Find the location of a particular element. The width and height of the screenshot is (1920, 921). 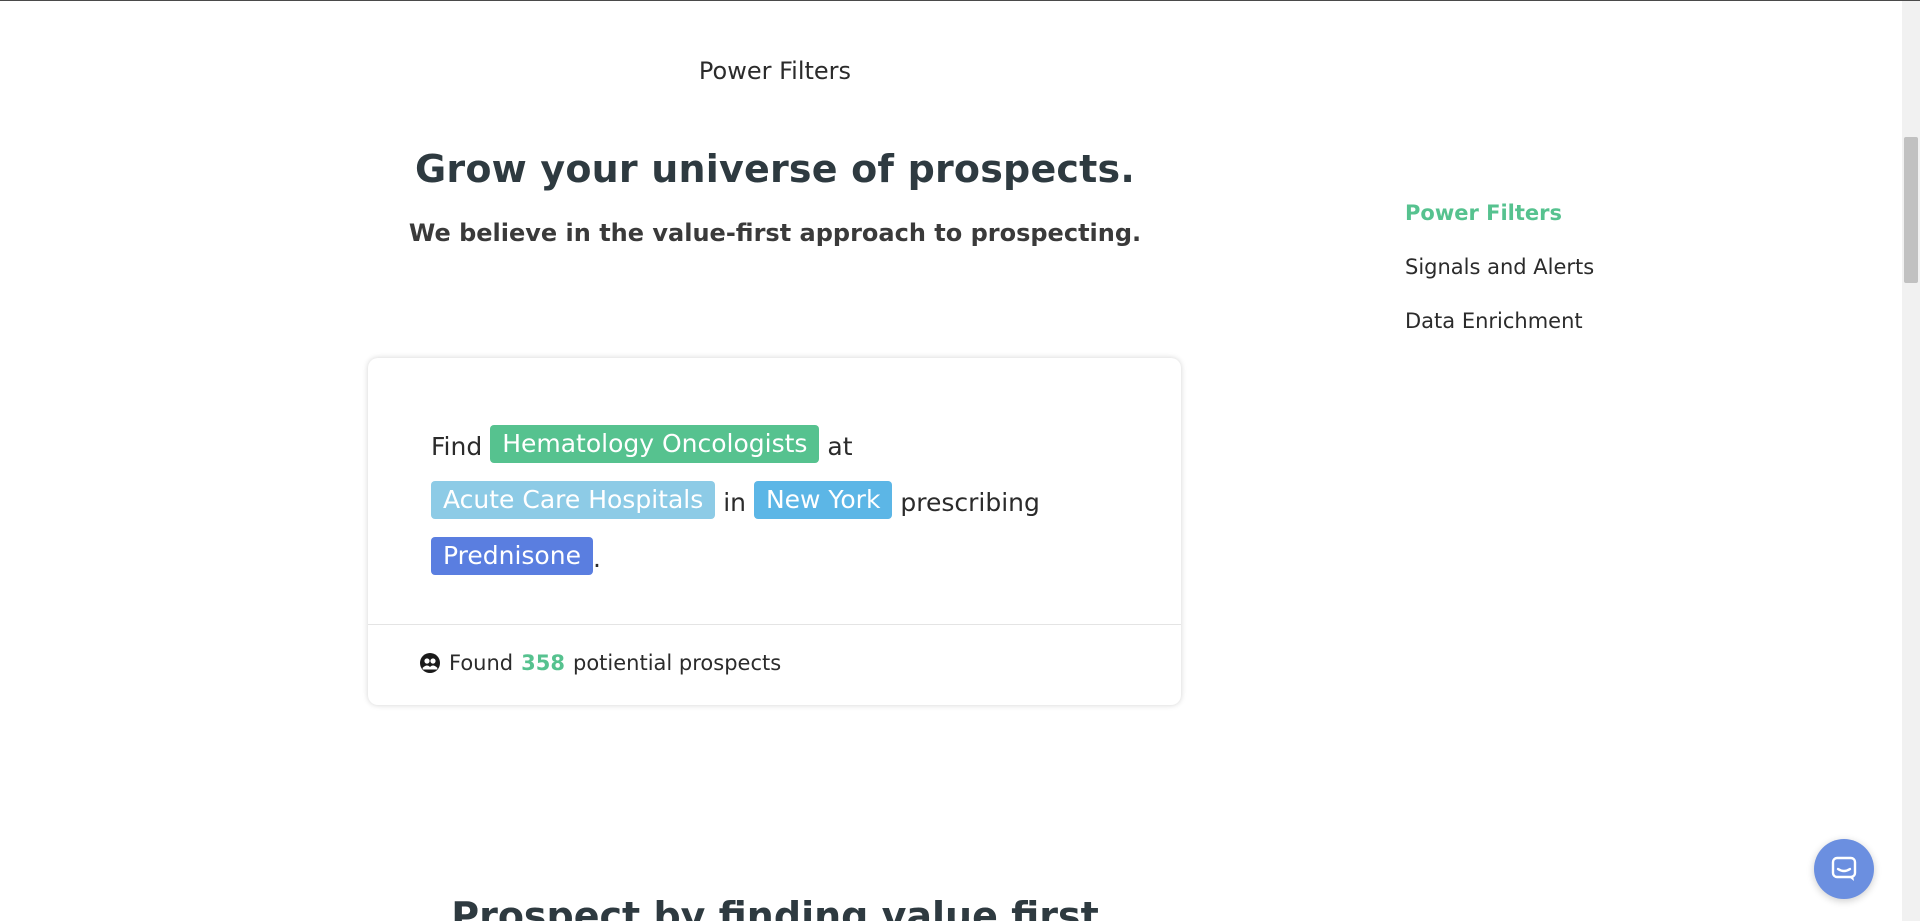

scrollbar-track is located at coordinates (1911, 461).